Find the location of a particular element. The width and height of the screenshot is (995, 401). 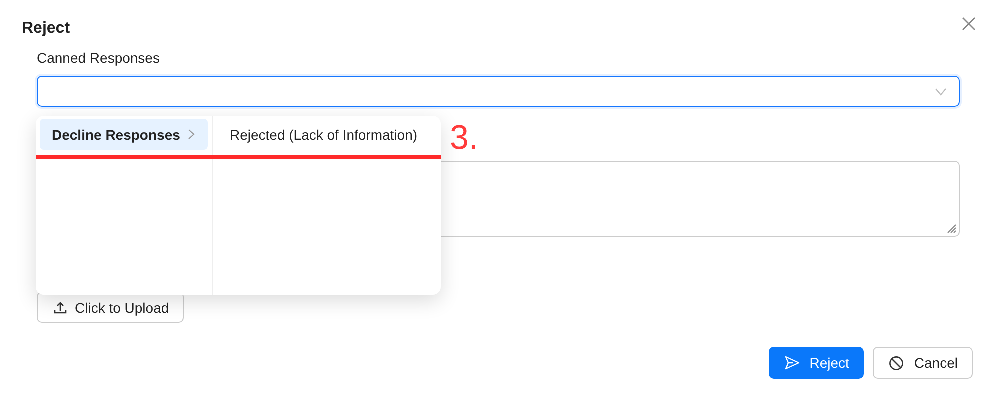

reject-button: Reject is located at coordinates (816, 363).